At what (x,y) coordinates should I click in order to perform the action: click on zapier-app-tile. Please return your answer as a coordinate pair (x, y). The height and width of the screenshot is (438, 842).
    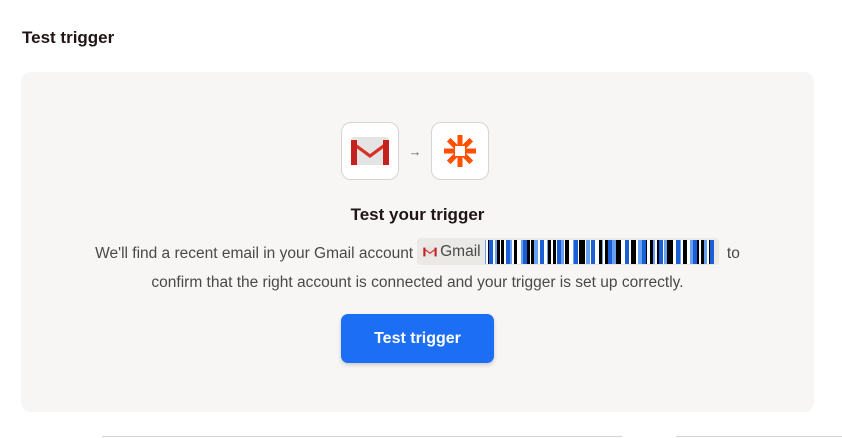
    Looking at the image, I should click on (460, 151).